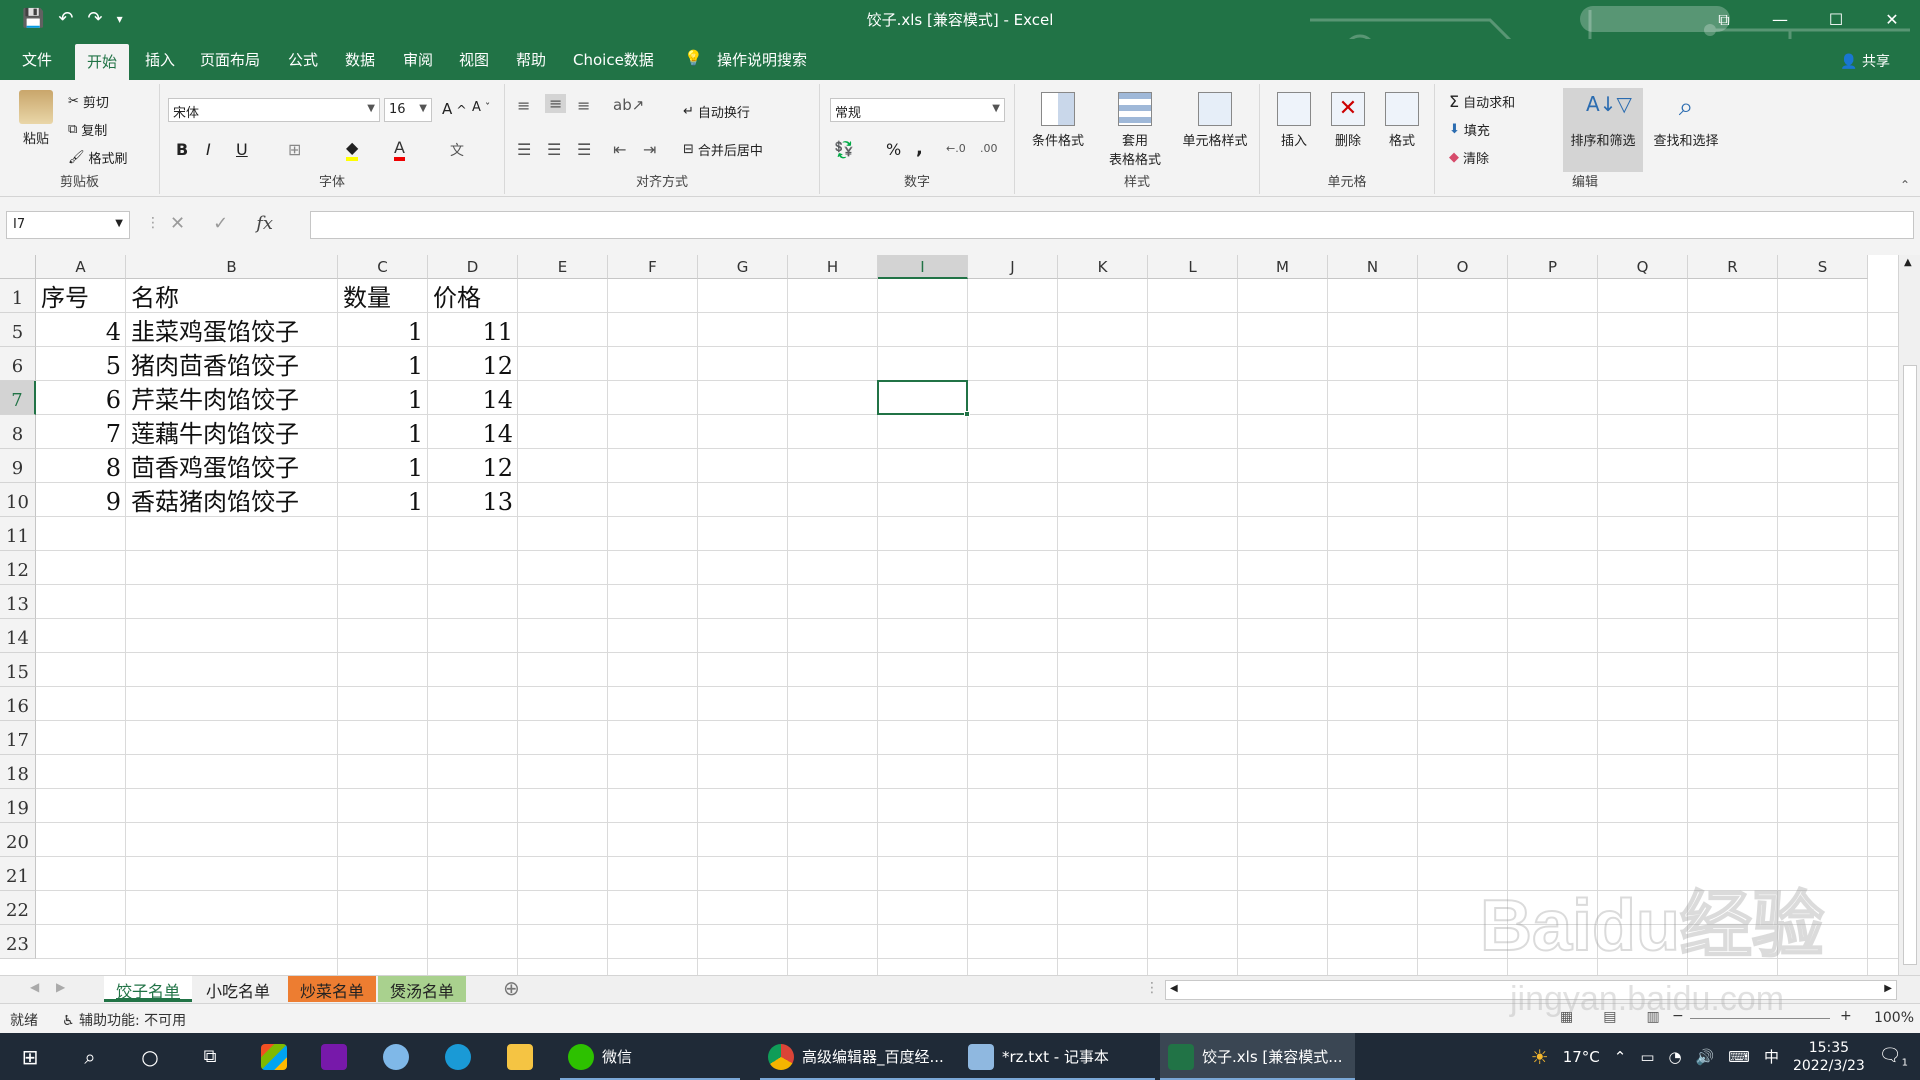 The width and height of the screenshot is (1920, 1080). Describe the element at coordinates (1402, 120) in the screenshot. I see `format-cells-button: 格式` at that location.